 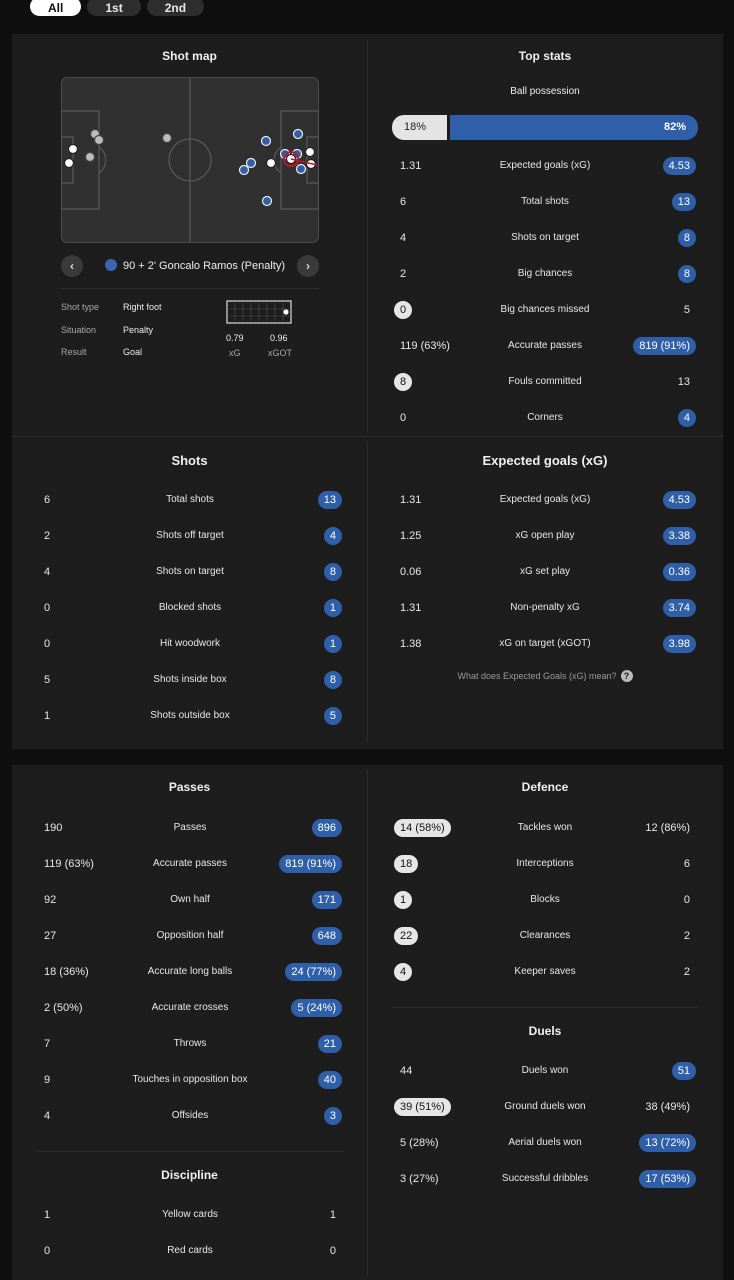 I want to click on shots-row: 0 Blocked shots 1, so click(x=190, y=608).